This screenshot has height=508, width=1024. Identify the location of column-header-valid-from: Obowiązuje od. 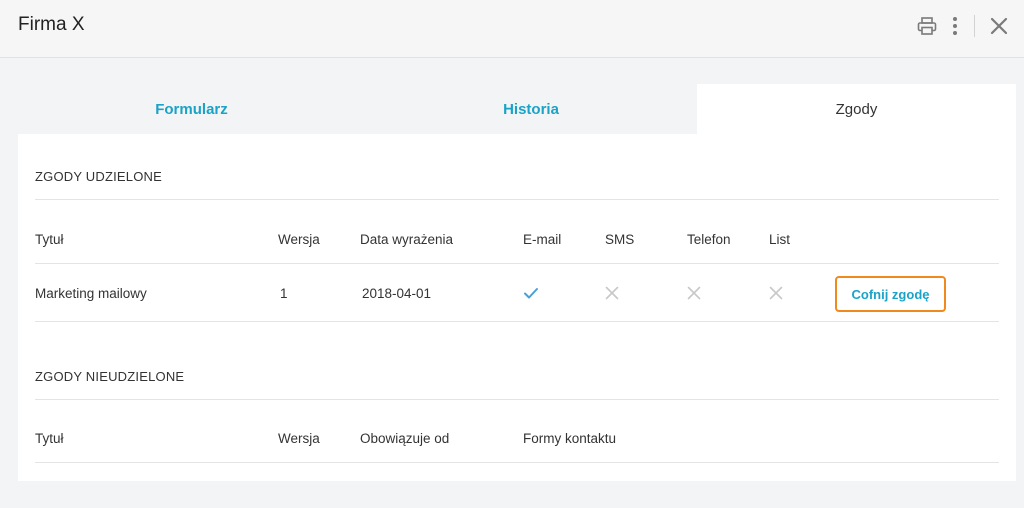
(405, 438).